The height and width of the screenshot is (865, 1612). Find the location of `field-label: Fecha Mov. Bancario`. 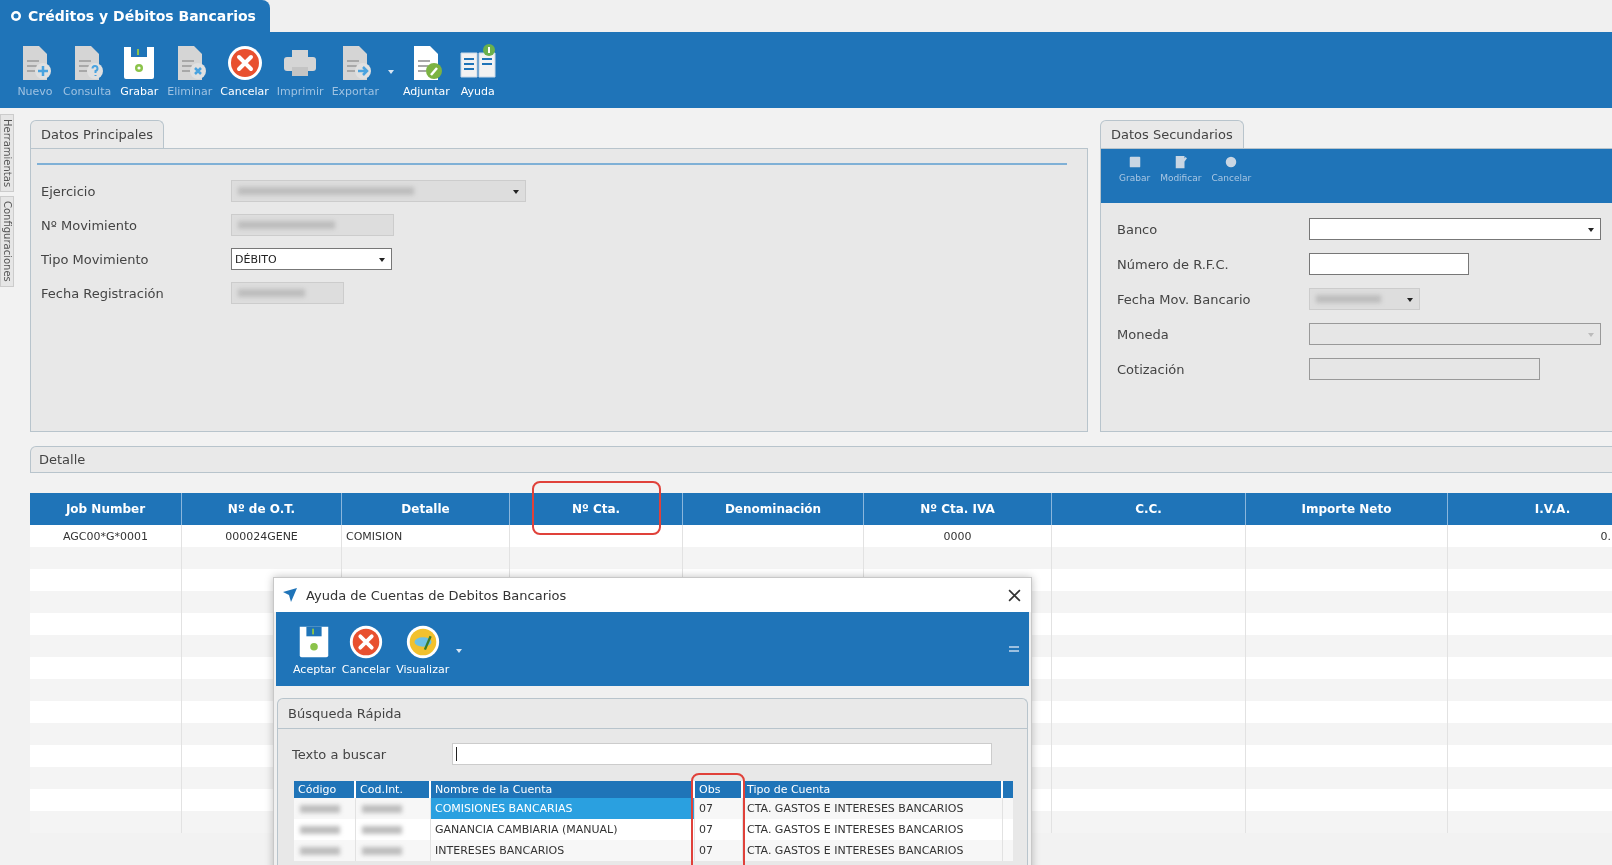

field-label: Fecha Mov. Bancario is located at coordinates (1184, 299).